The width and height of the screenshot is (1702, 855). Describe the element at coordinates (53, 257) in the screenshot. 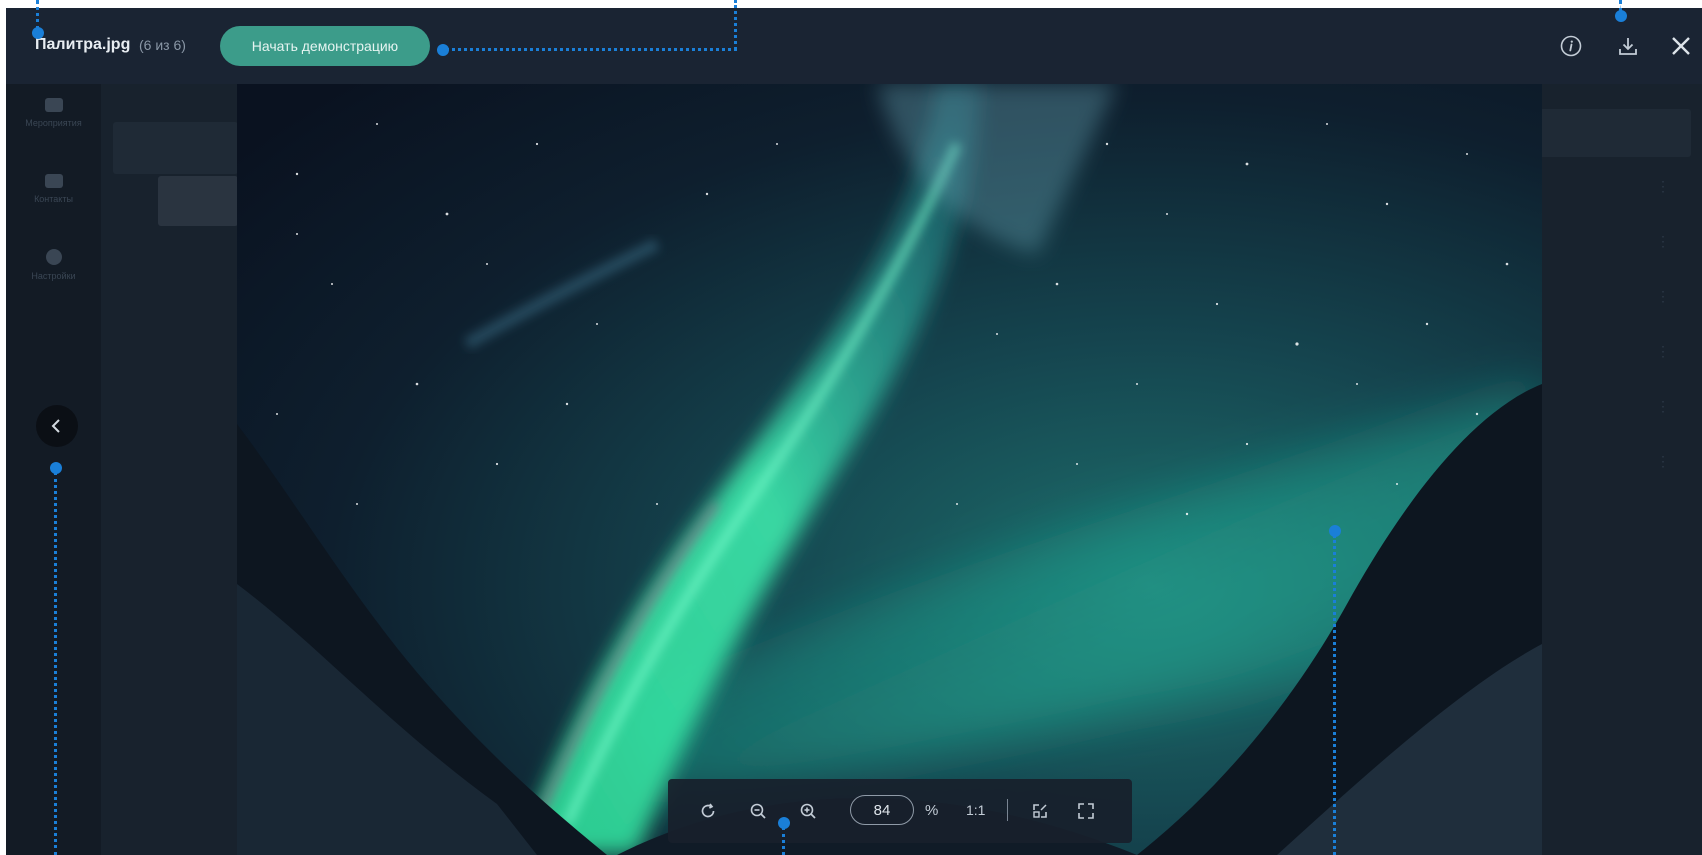

I see `settings-icon` at that location.